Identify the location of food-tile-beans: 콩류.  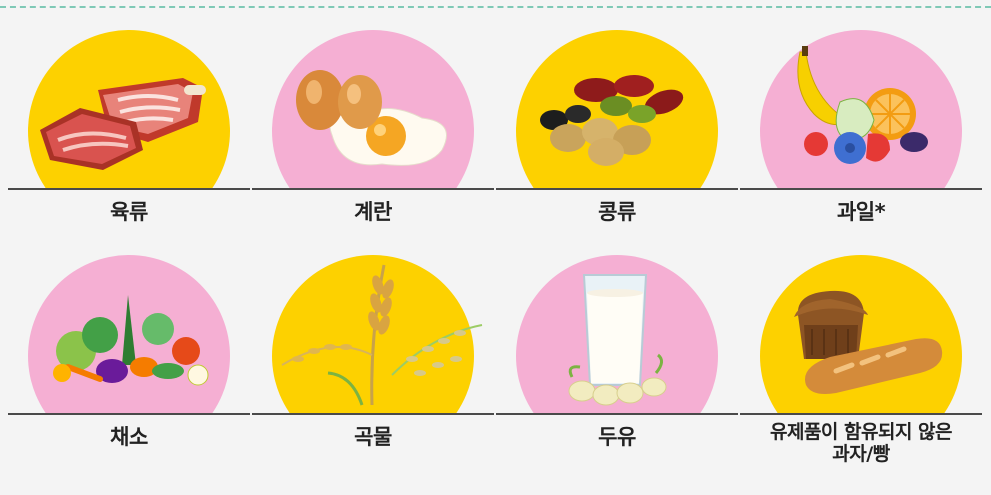
(617, 150).